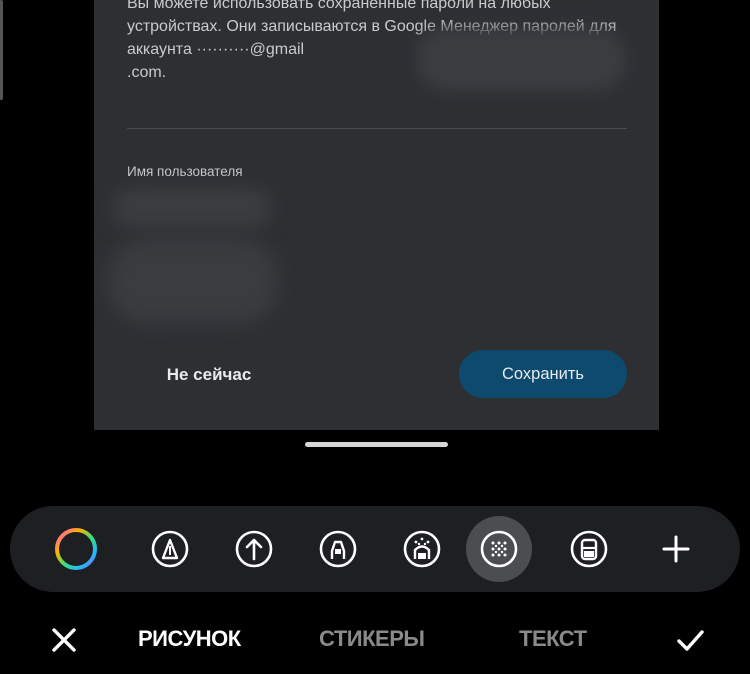  What do you see at coordinates (1, 50) in the screenshot?
I see `screen-edge-indicator` at bounding box center [1, 50].